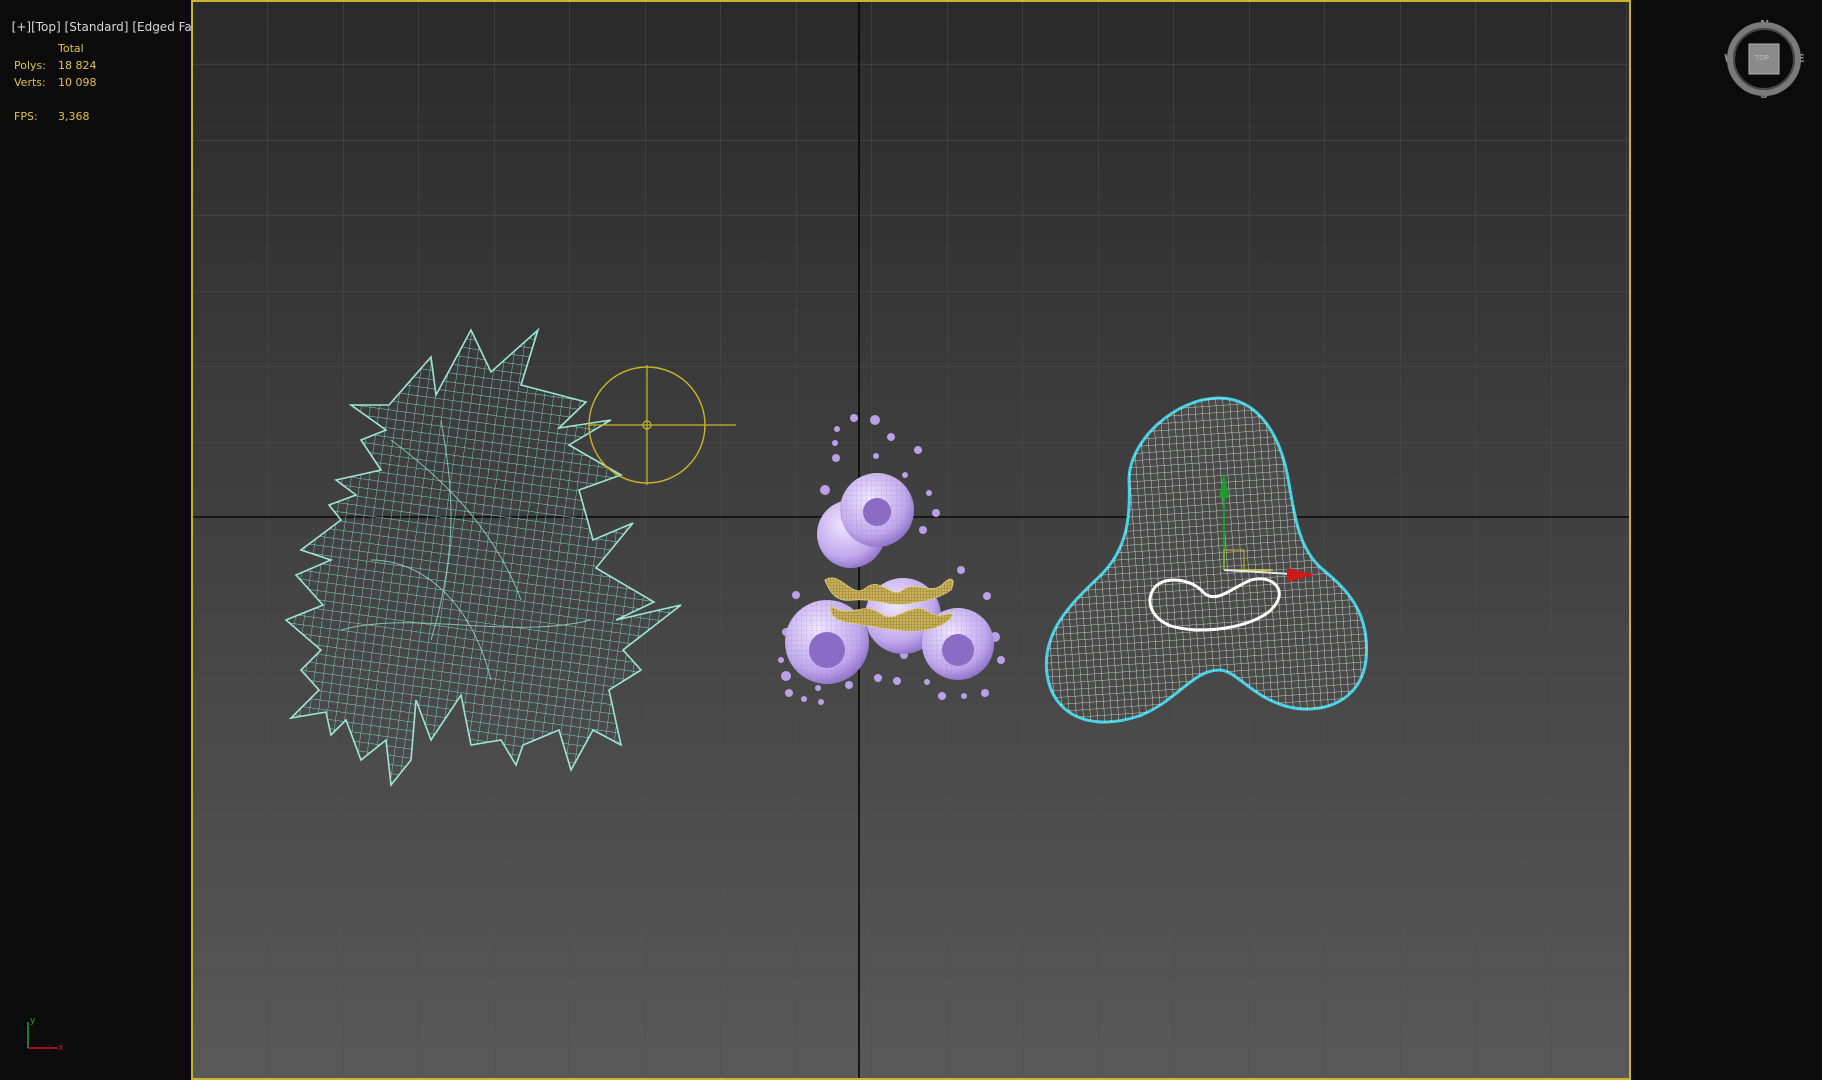  What do you see at coordinates (77, 82) in the screenshot?
I see `verts-value: 10 098` at bounding box center [77, 82].